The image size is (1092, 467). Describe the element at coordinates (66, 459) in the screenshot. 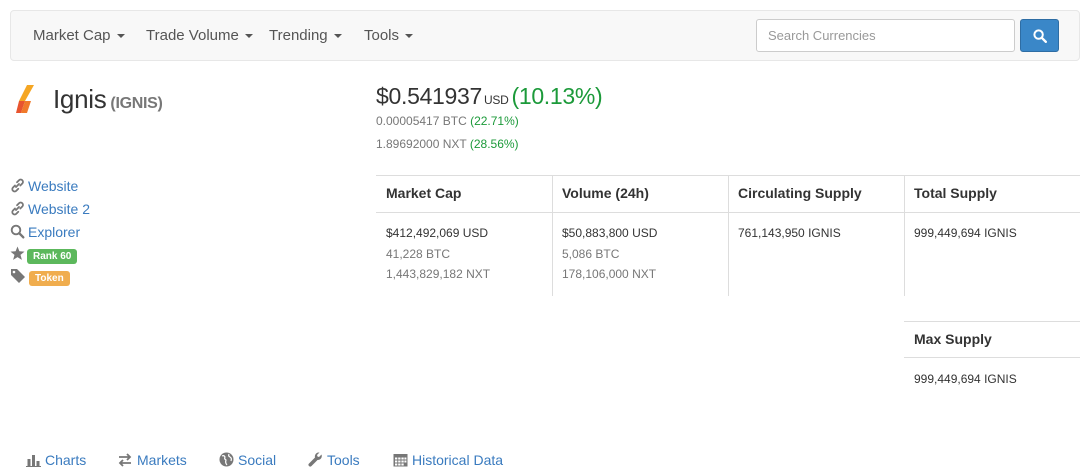

I see `tab-label: Charts` at that location.